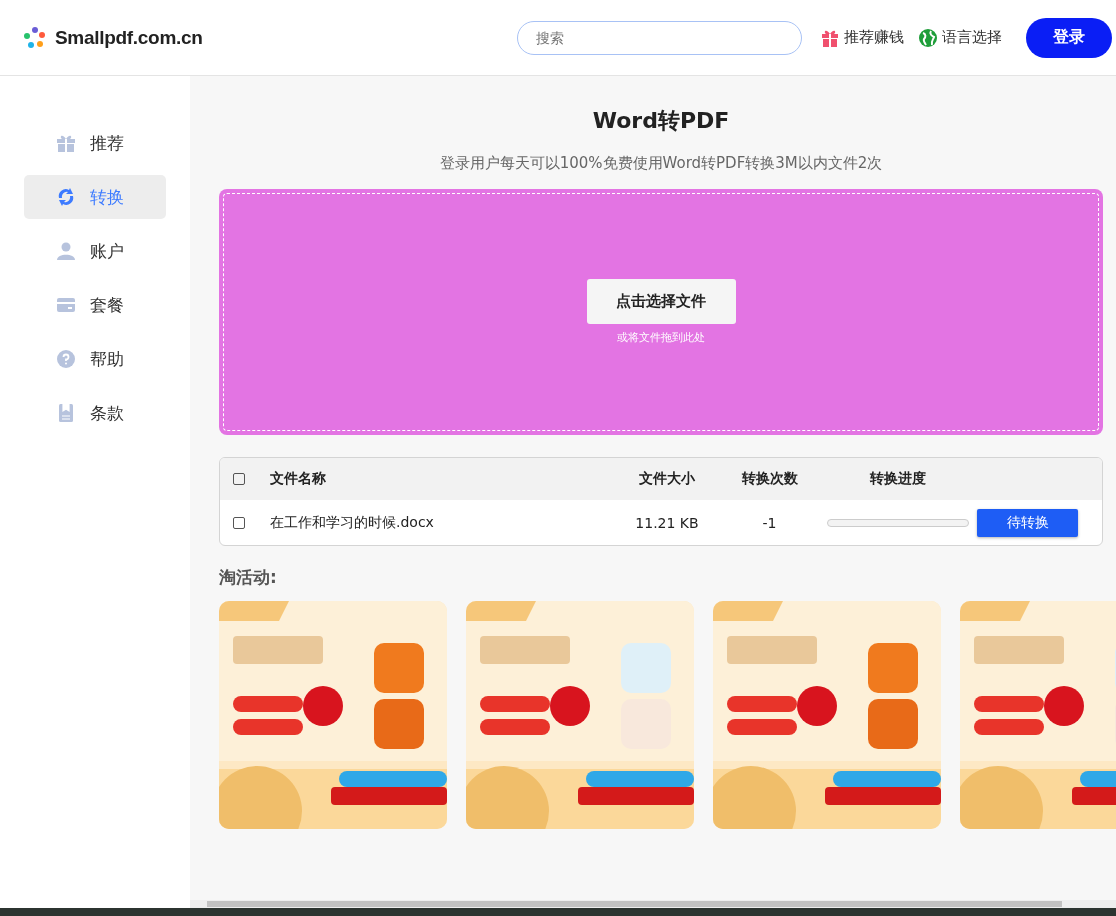  What do you see at coordinates (66, 413) in the screenshot?
I see `document-icon` at bounding box center [66, 413].